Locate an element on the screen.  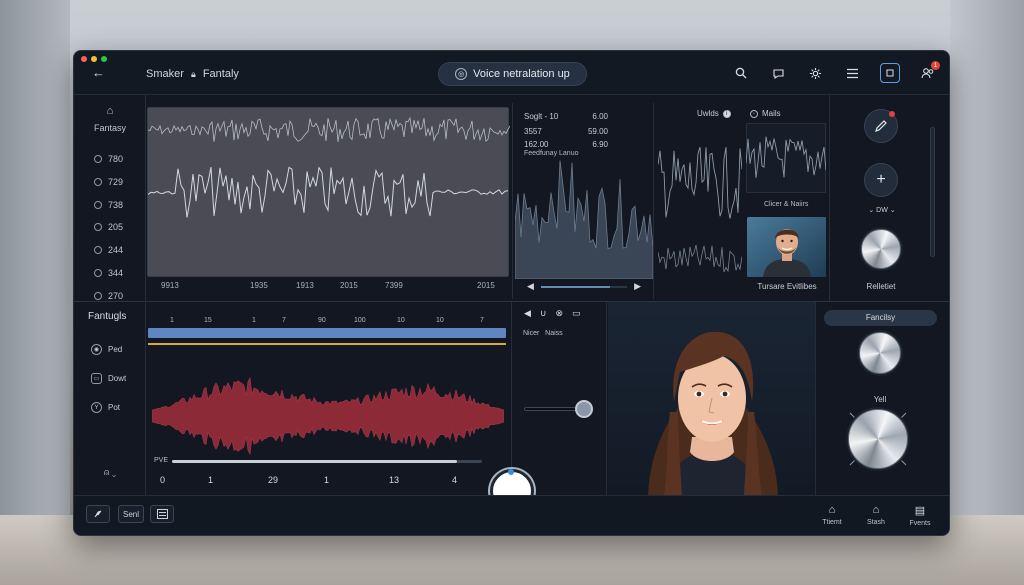
rail-item: 729 is located at coordinates (108, 182).